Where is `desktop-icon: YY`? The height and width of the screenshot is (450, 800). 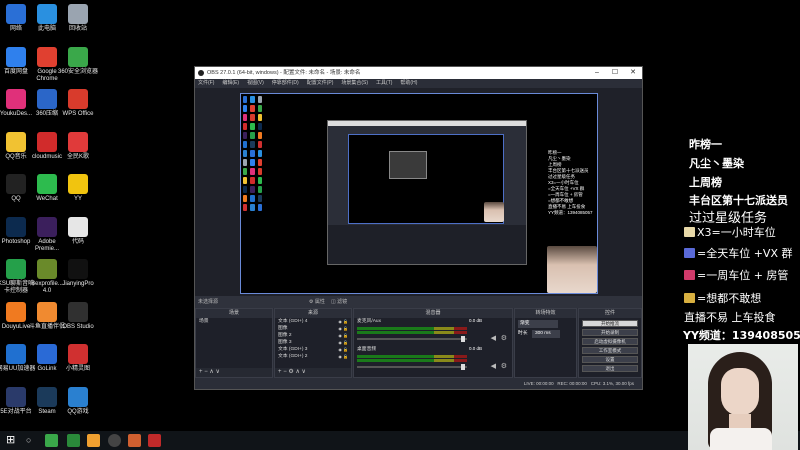 desktop-icon: YY is located at coordinates (78, 188).